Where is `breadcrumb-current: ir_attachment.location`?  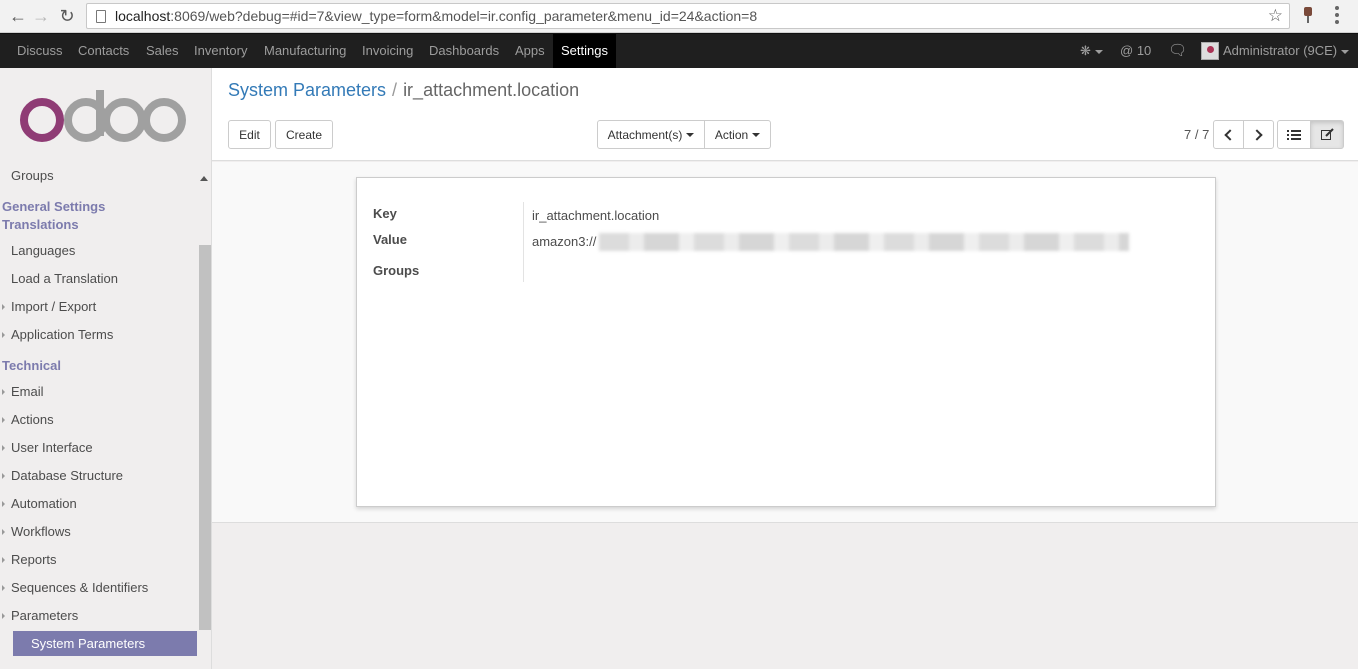
breadcrumb-current: ir_attachment.location is located at coordinates (491, 90).